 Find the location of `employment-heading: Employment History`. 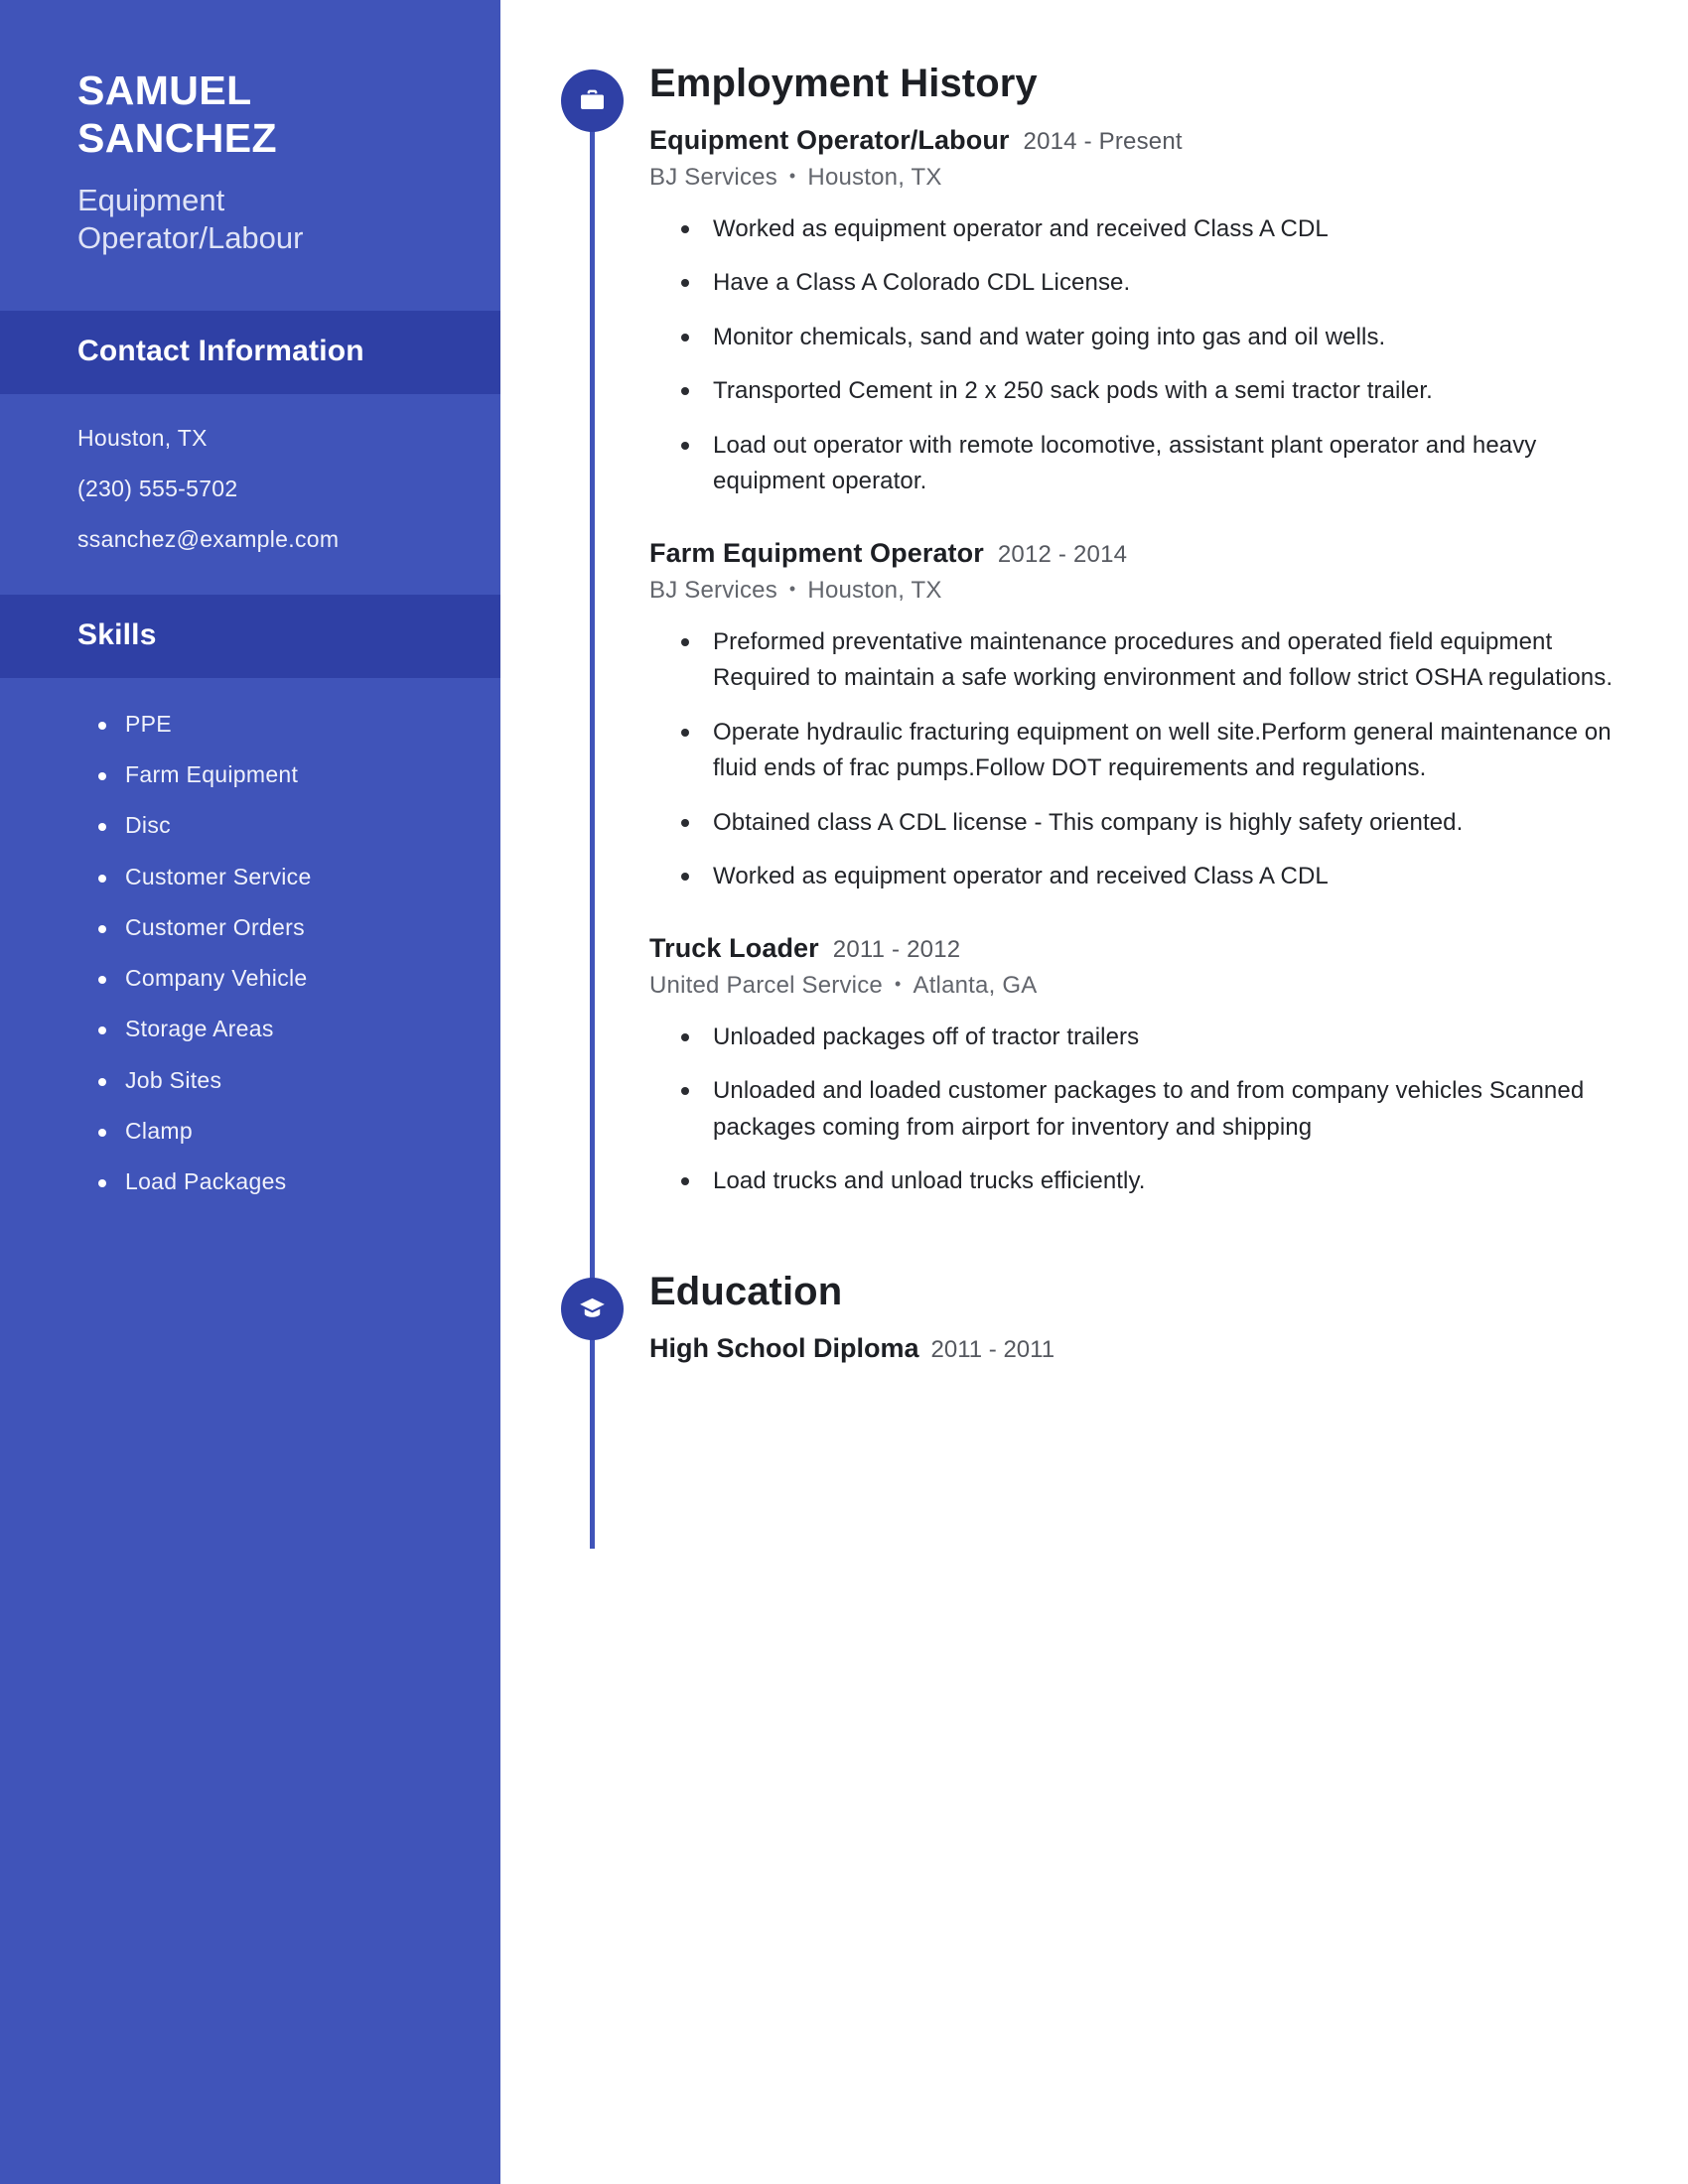

employment-heading: Employment History is located at coordinates (843, 83).